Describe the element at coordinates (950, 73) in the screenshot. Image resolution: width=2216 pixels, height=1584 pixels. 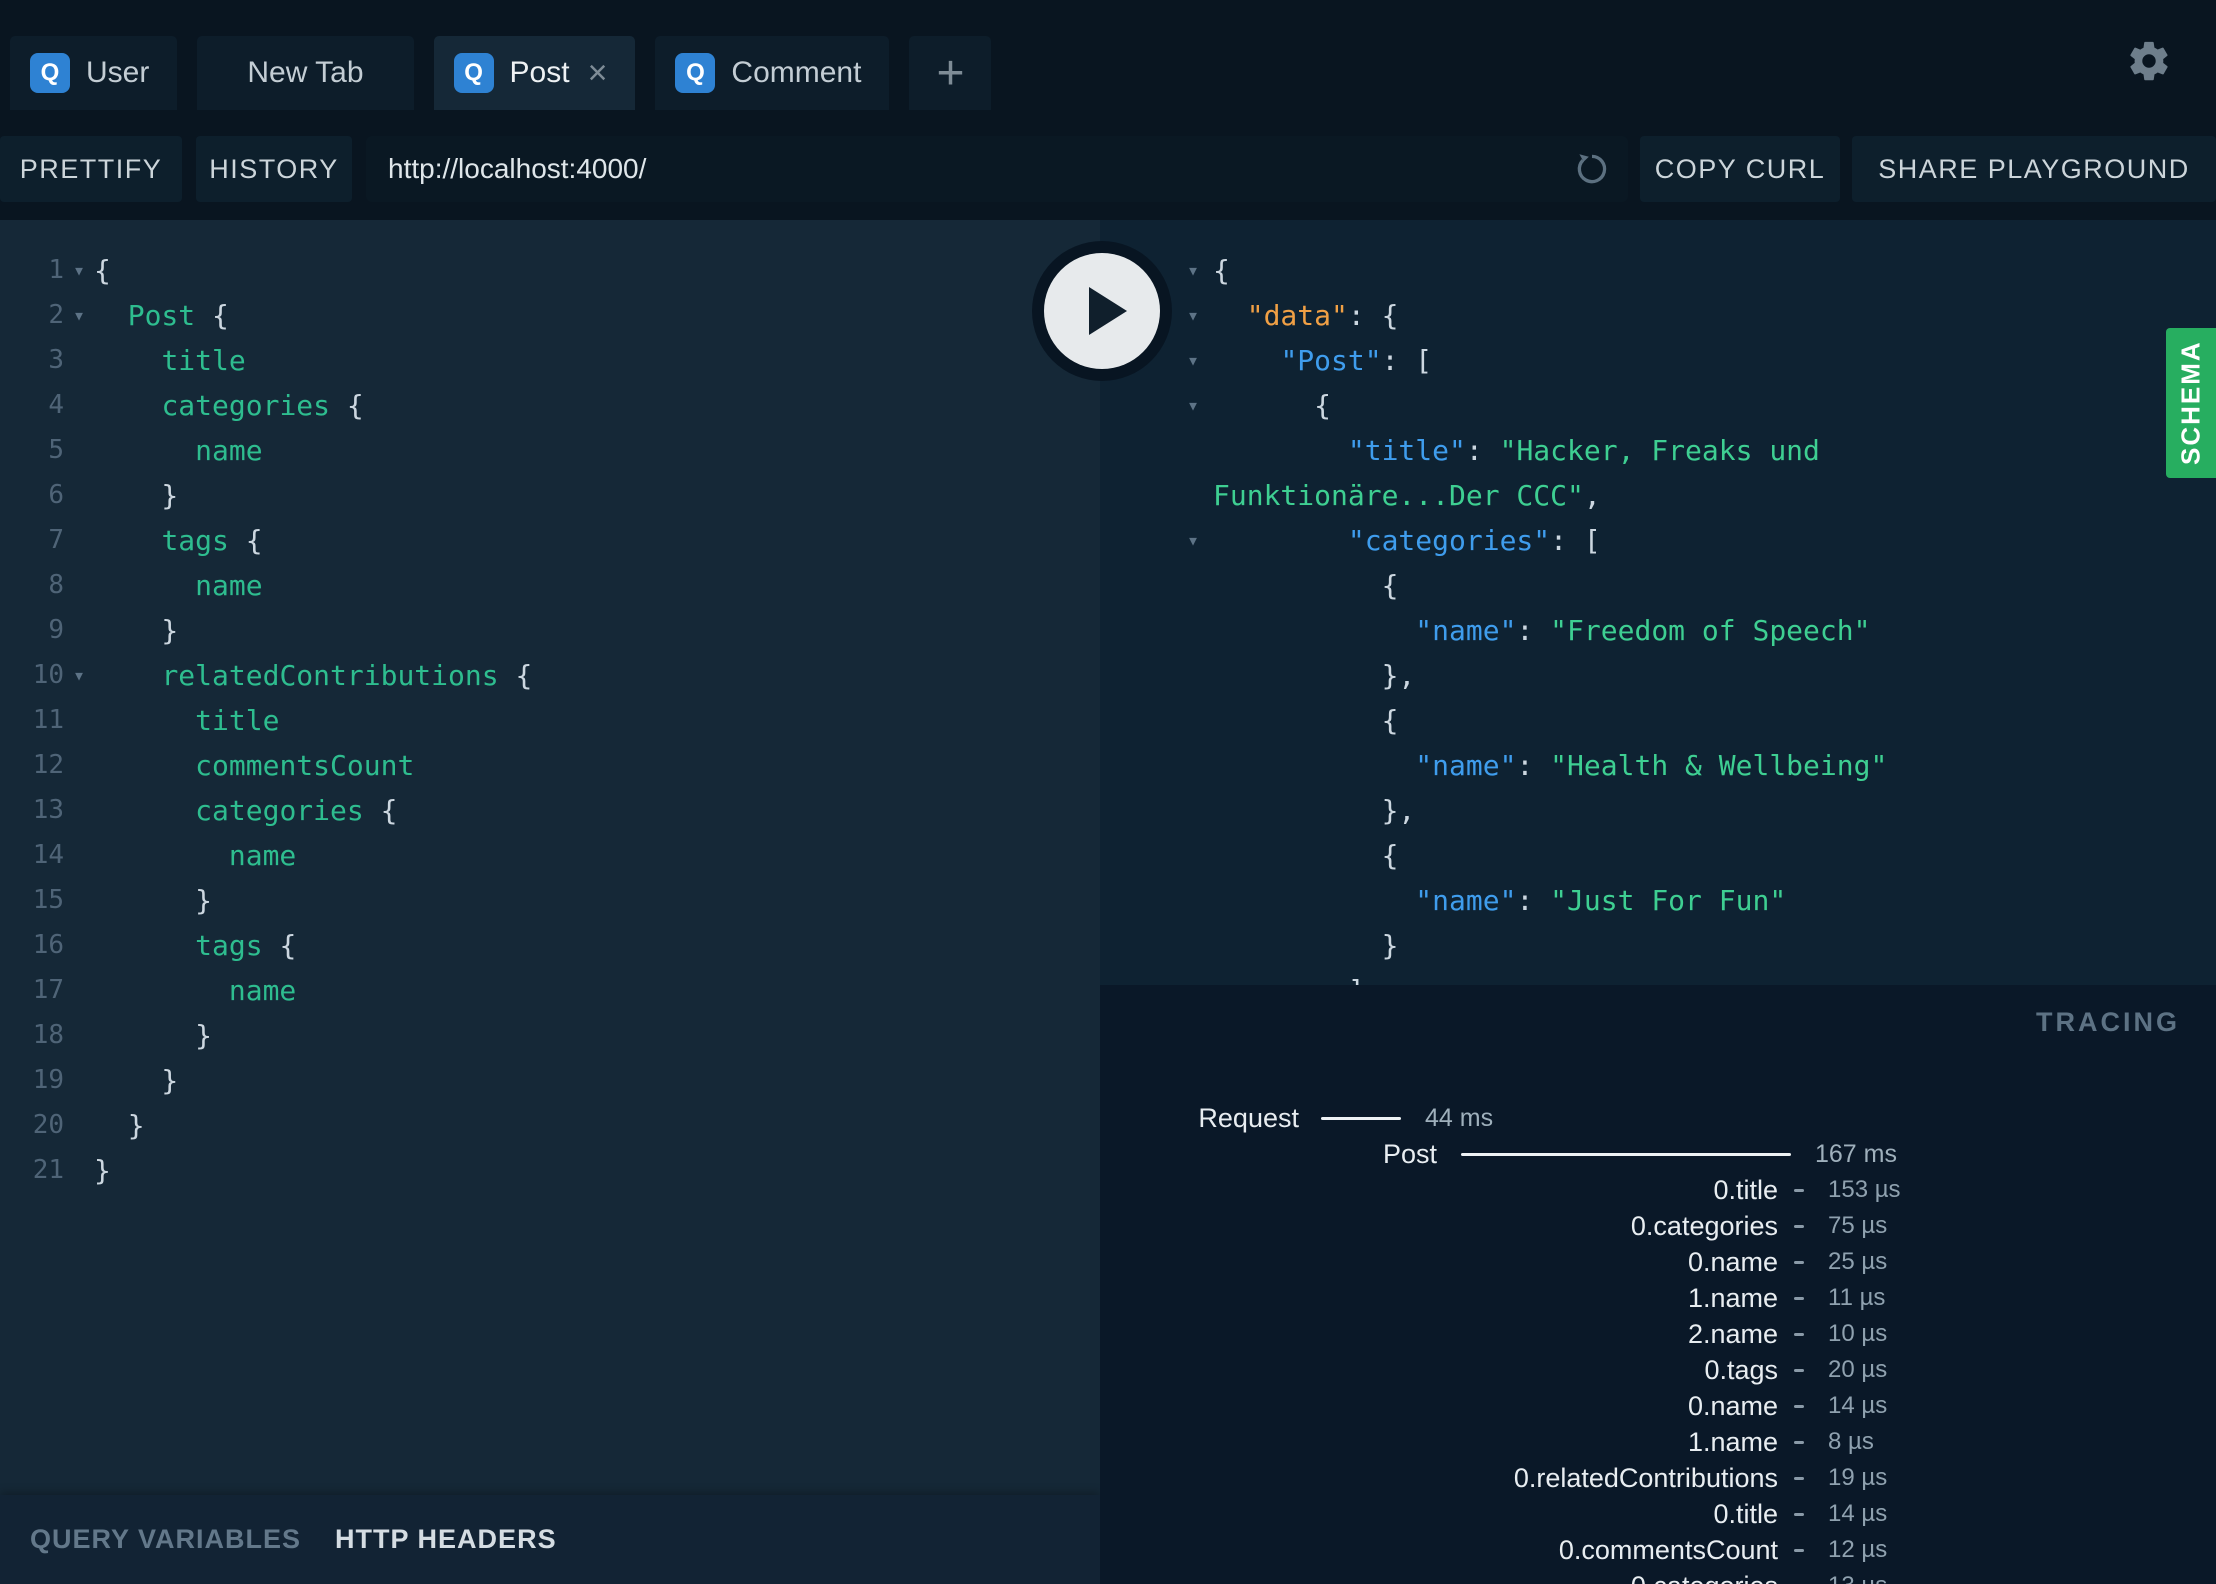
I see `new-tab-button: +` at that location.